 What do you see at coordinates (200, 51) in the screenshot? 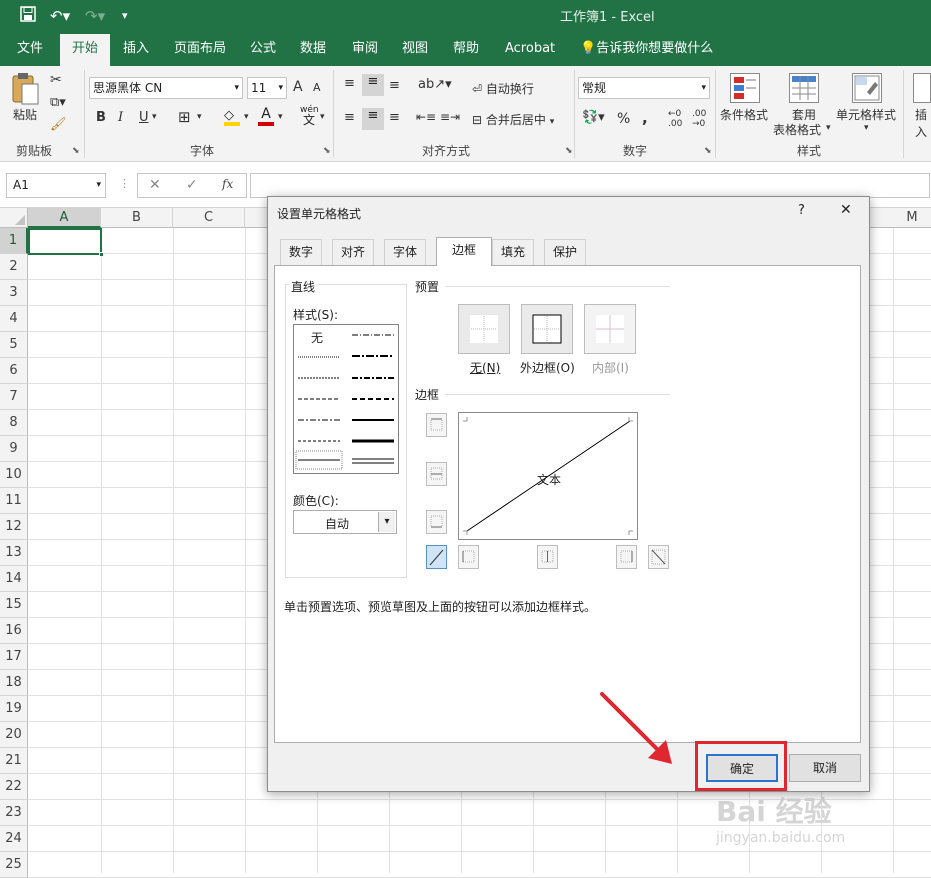
I see `tab-page-layout: 页面布局` at bounding box center [200, 51].